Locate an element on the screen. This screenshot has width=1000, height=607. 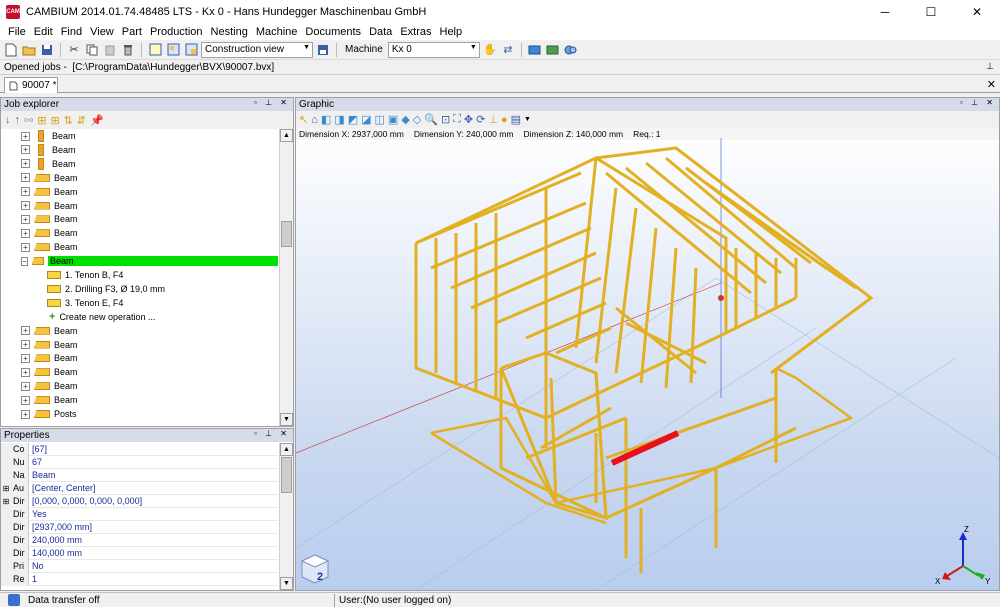
menu-nesting: Nesting is located at coordinates (229, 32).